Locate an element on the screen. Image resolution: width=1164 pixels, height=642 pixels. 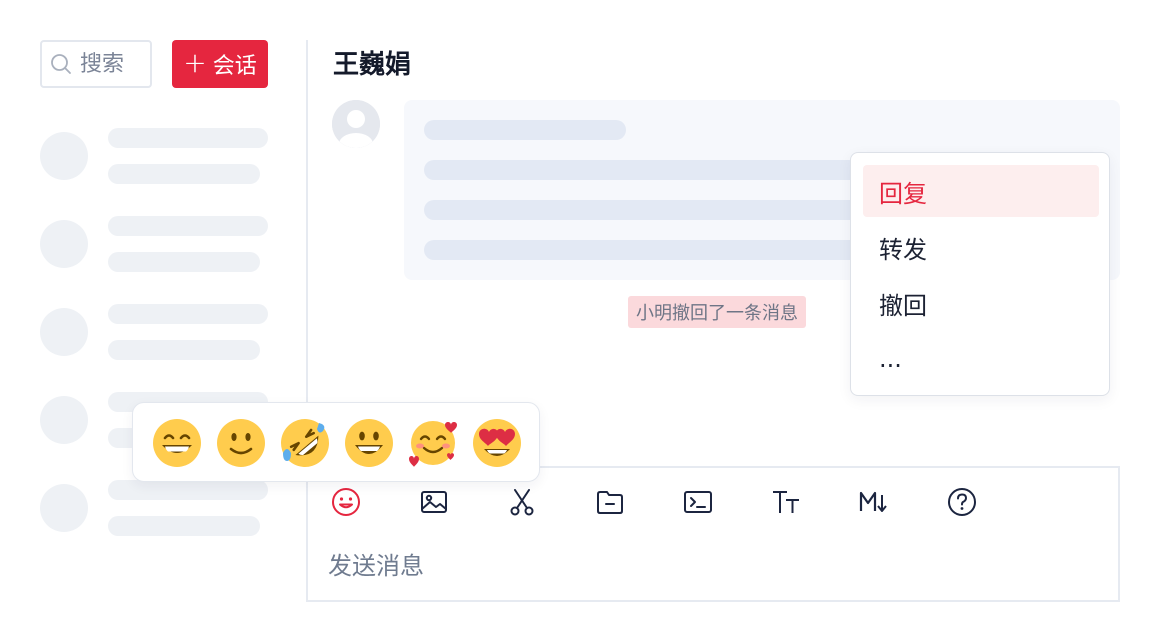
file-button is located at coordinates (610, 502).